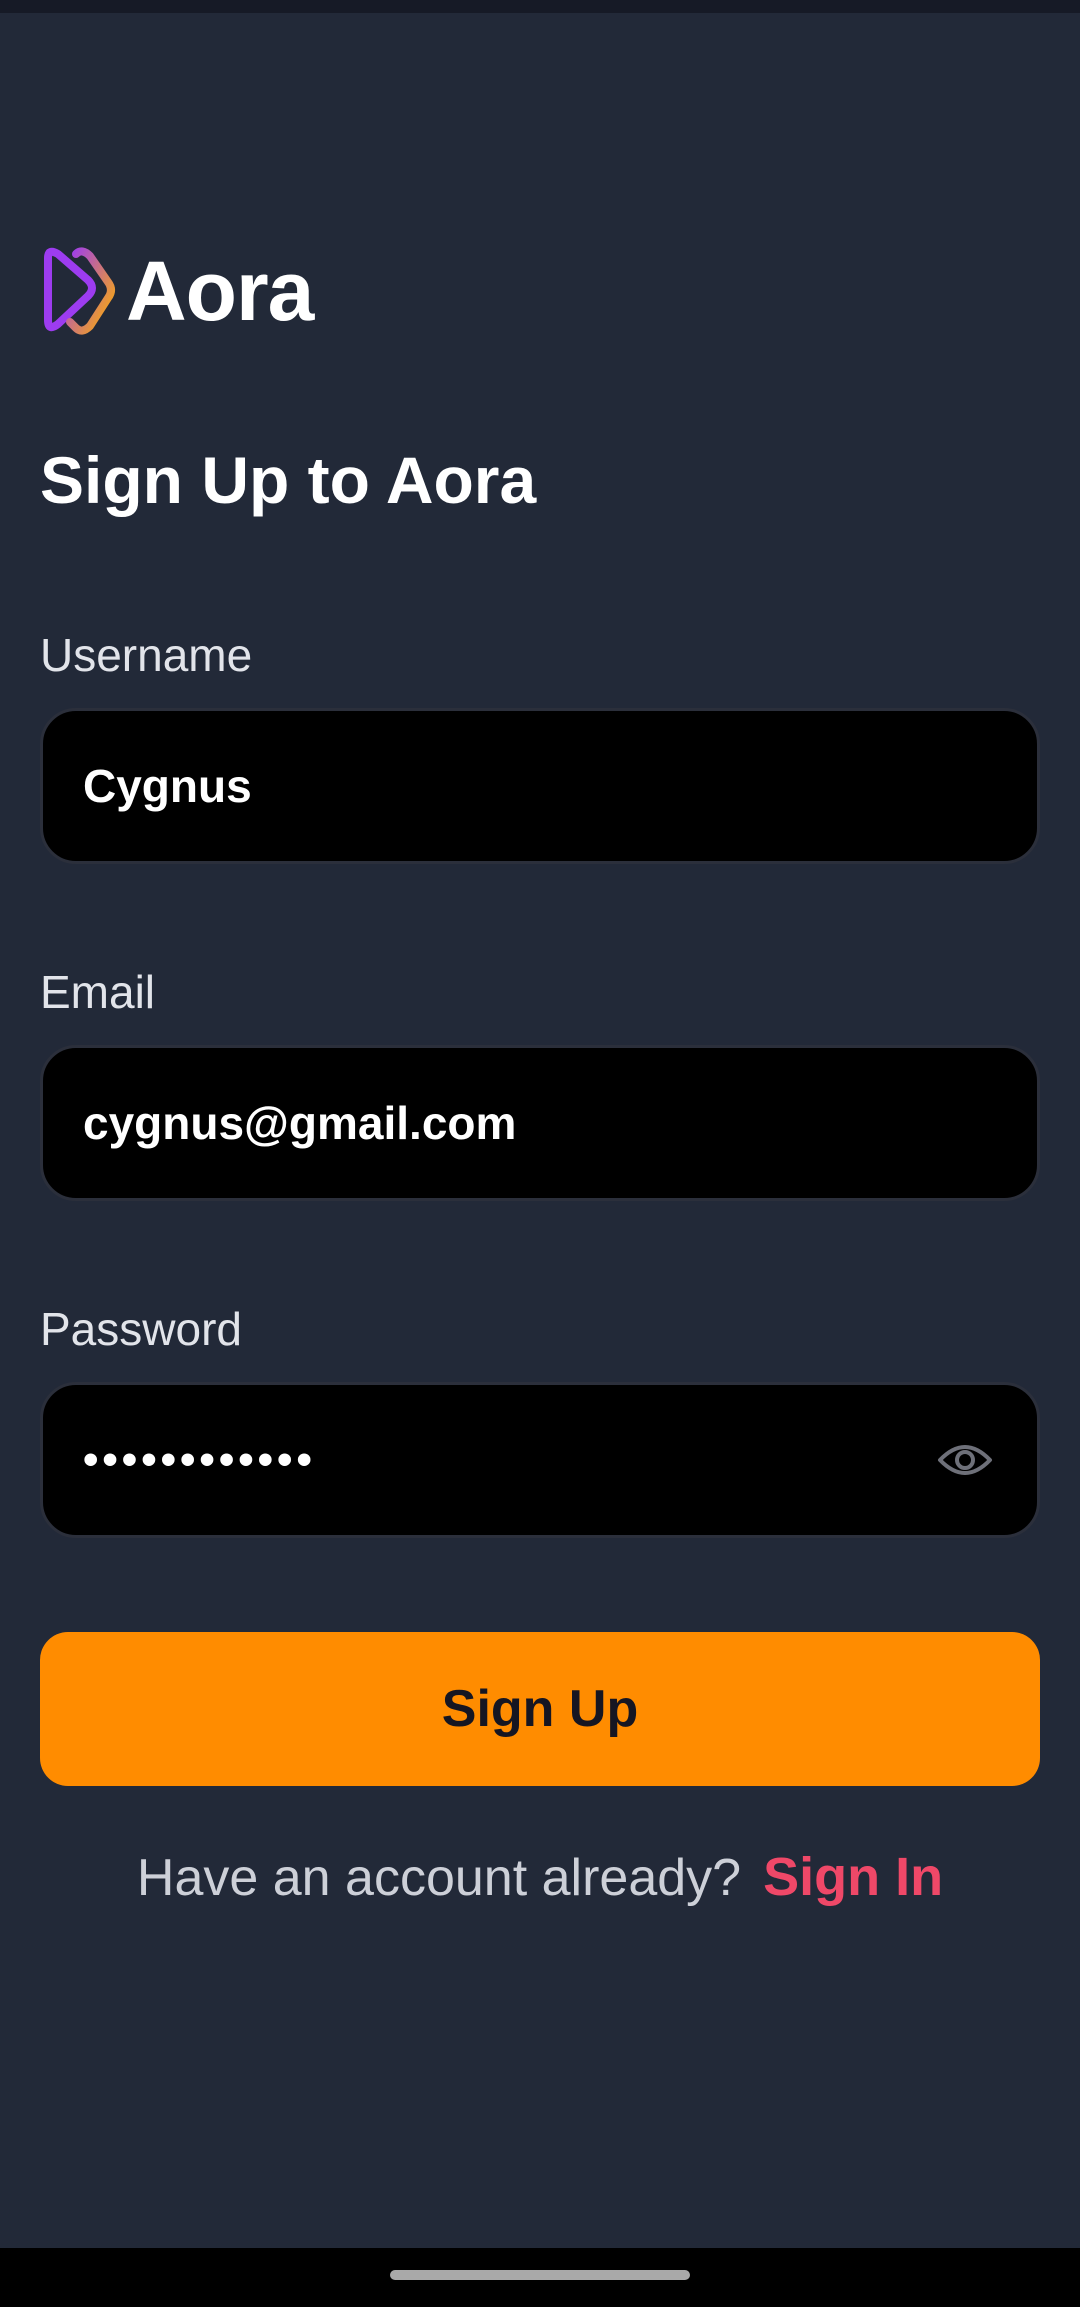 The height and width of the screenshot is (2307, 1080). What do you see at coordinates (965, 1460) in the screenshot?
I see `eye-icon` at bounding box center [965, 1460].